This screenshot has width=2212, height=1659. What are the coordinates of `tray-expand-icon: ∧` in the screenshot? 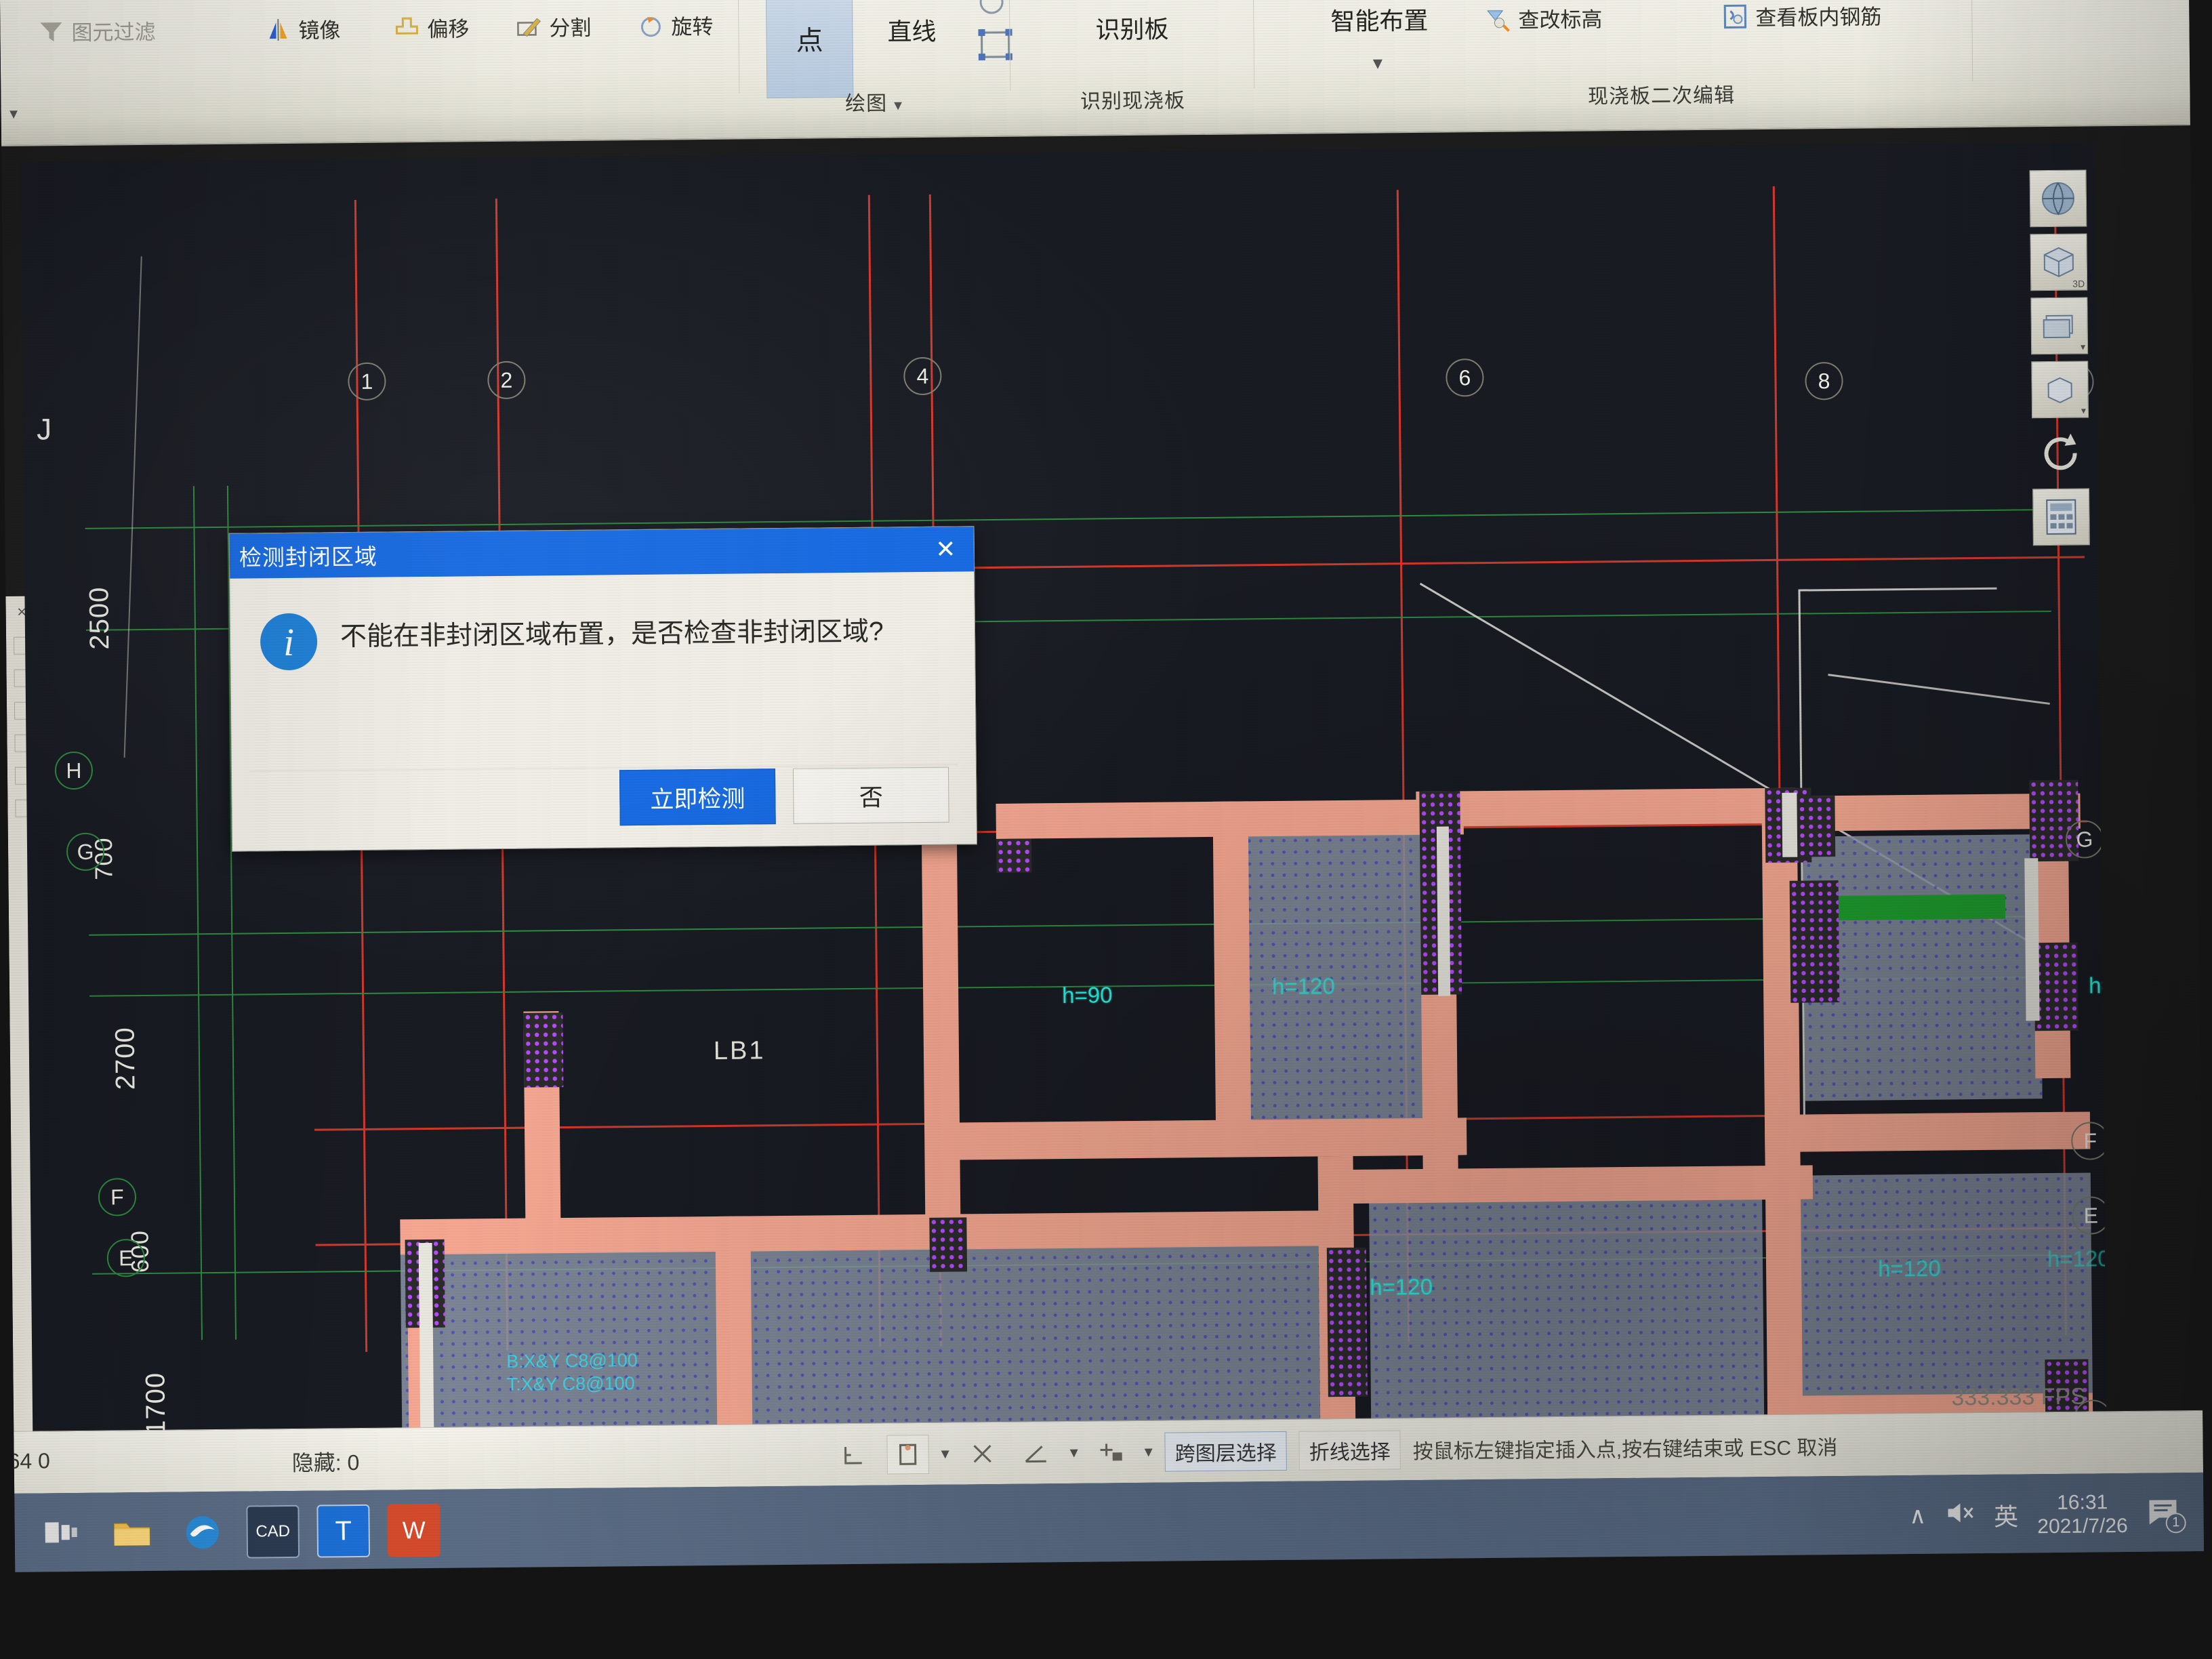 It's located at (1918, 1516).